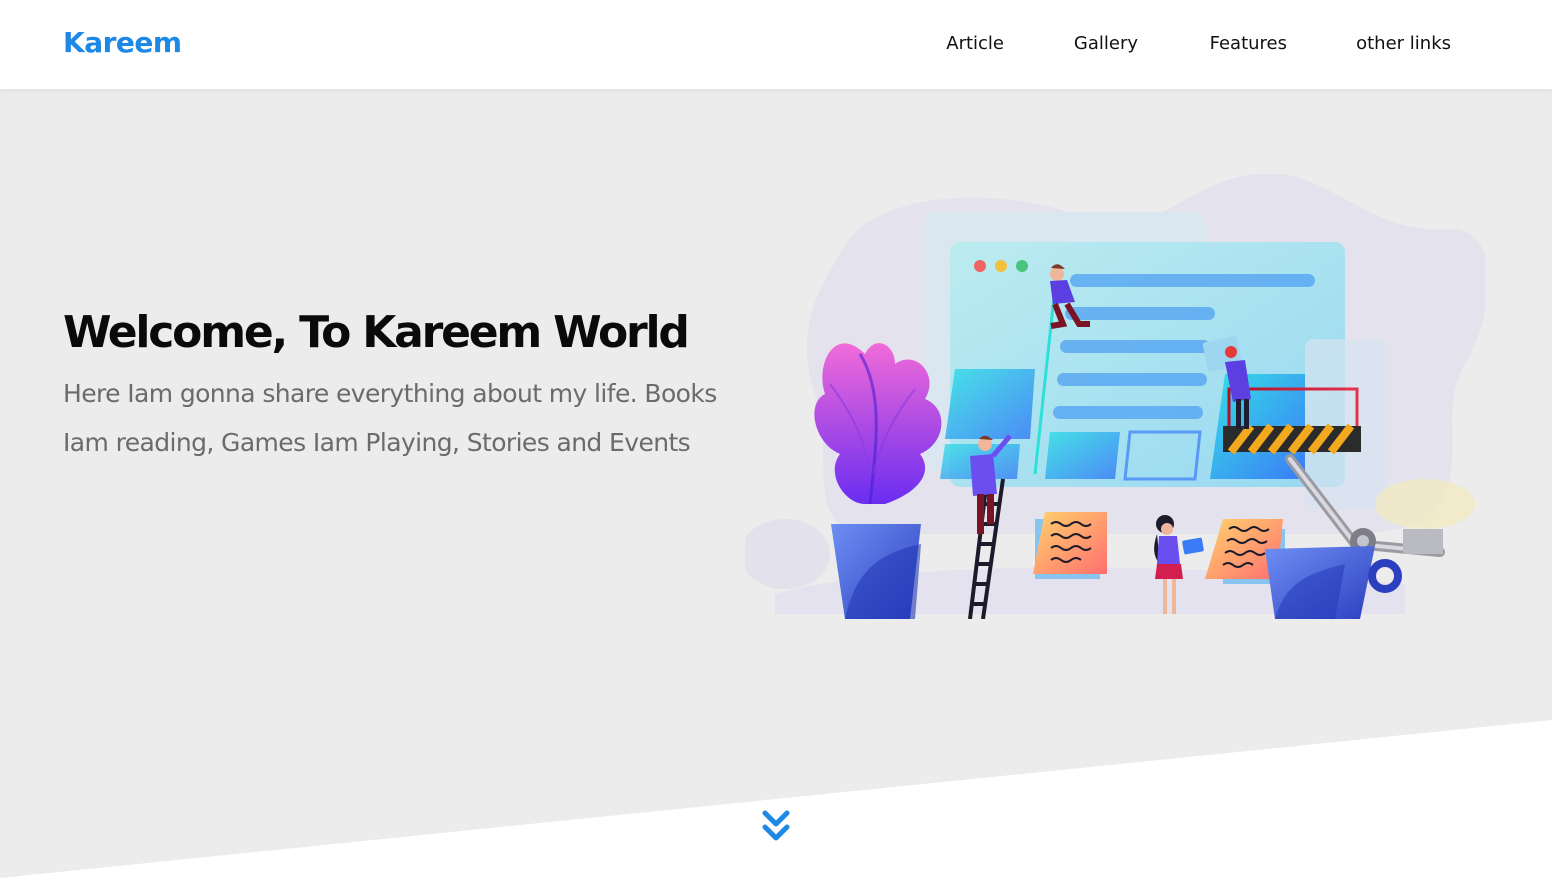 The height and width of the screenshot is (878, 1552). Describe the element at coordinates (122, 42) in the screenshot. I see `site-logo: Kareem` at that location.